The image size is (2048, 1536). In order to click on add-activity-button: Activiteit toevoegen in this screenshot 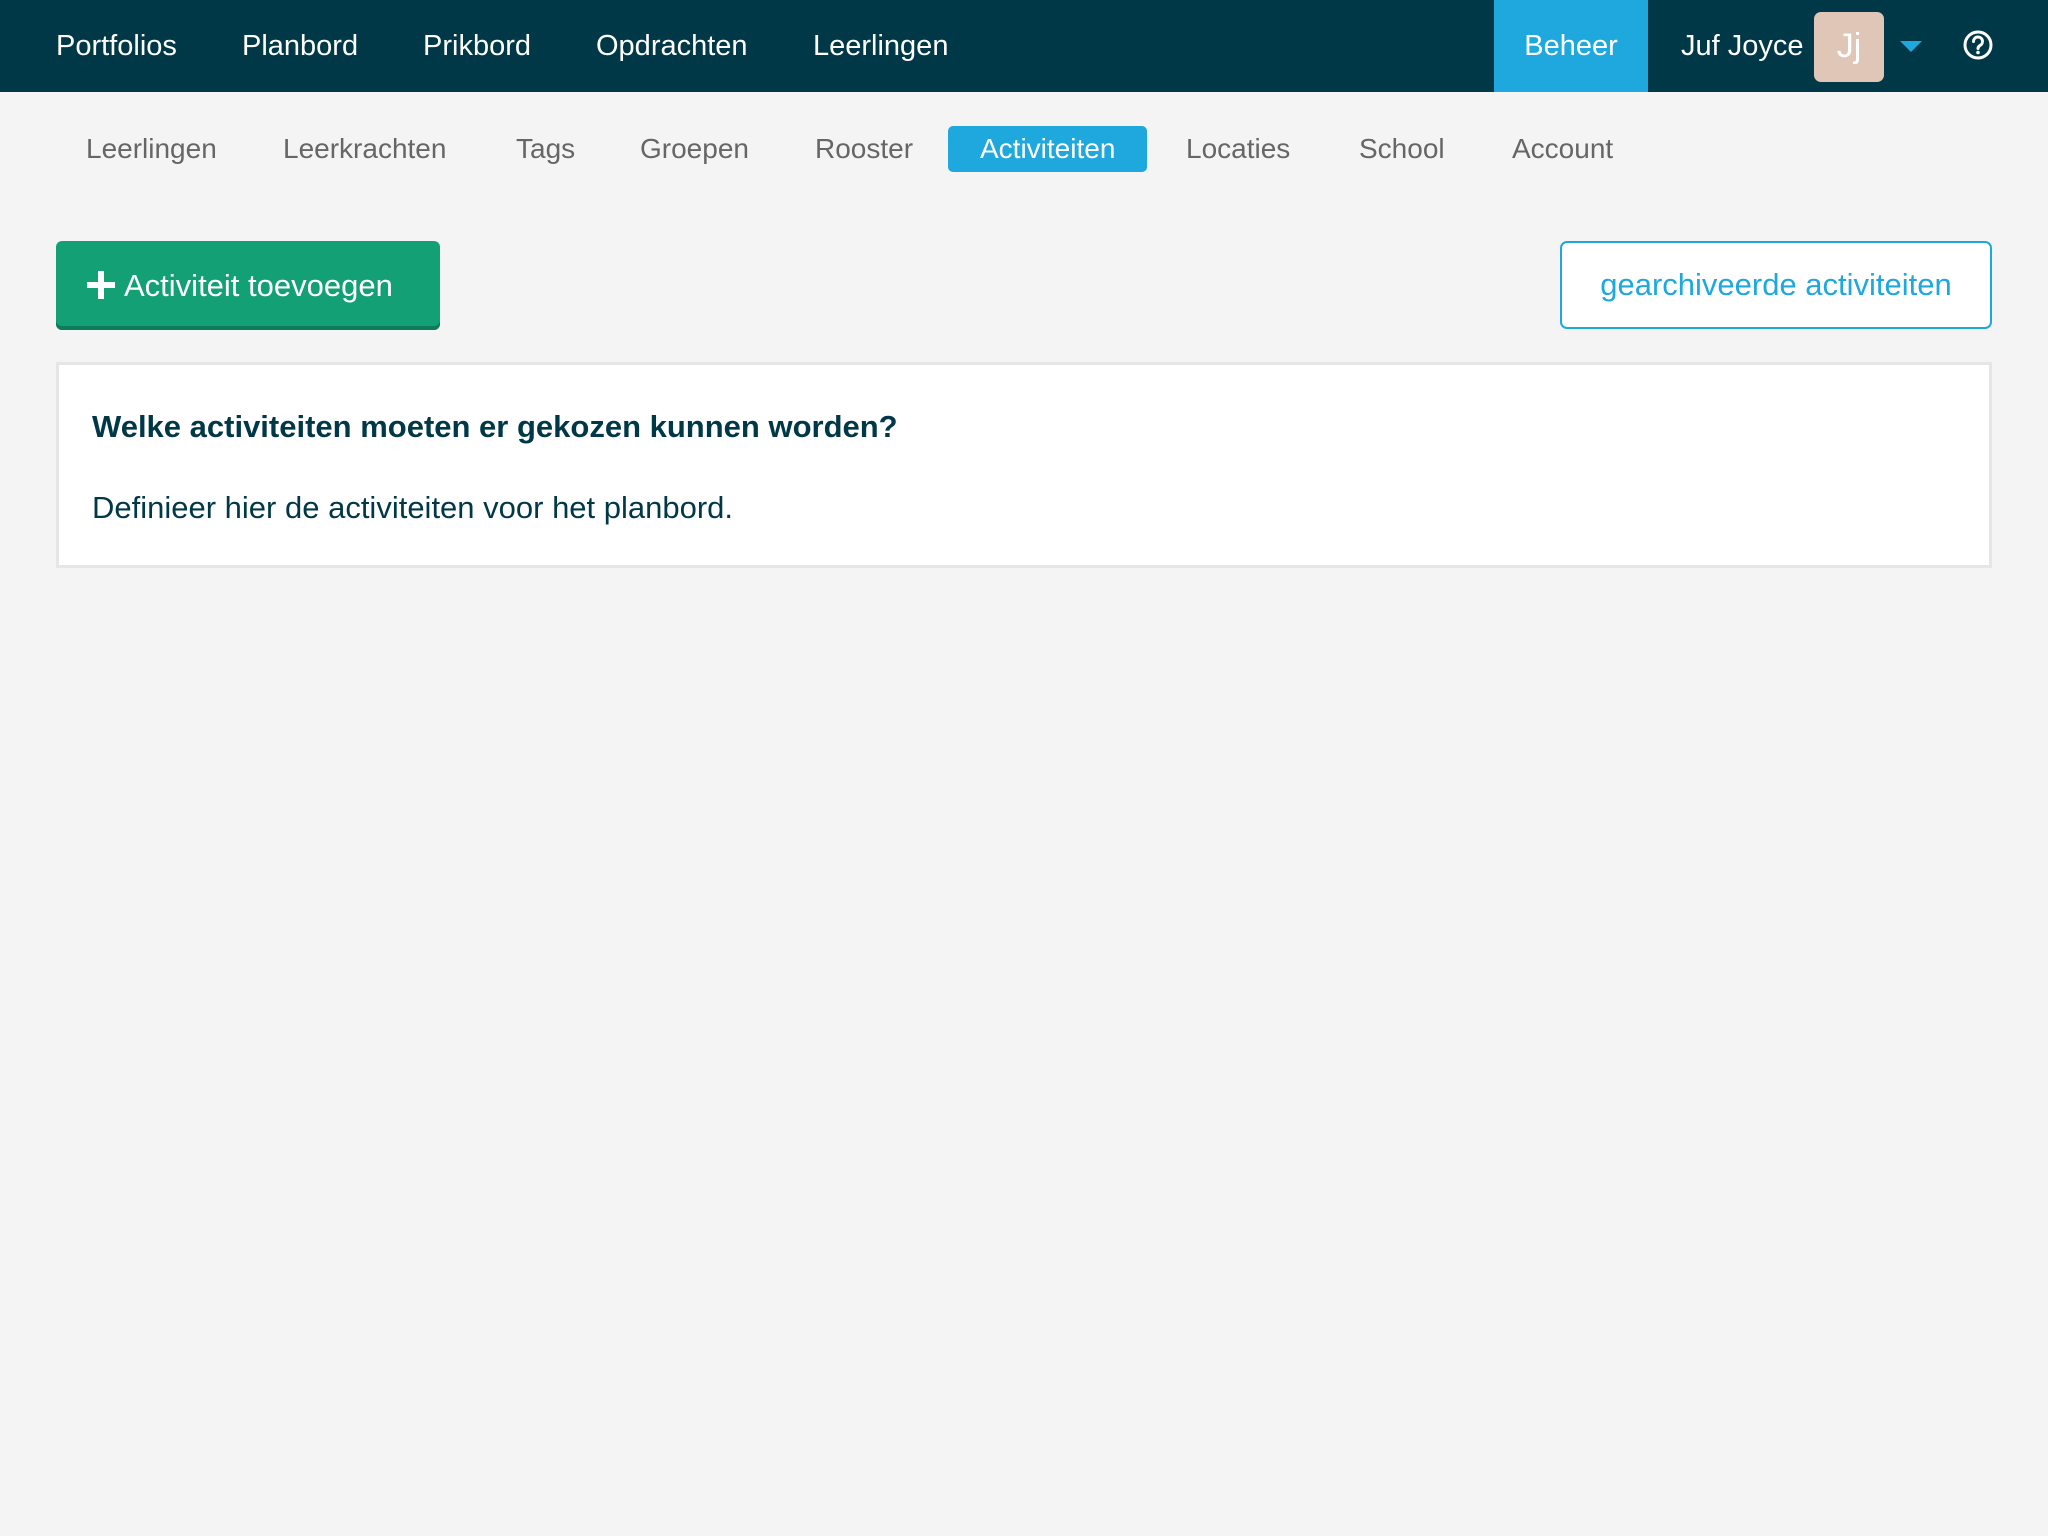, I will do `click(248, 285)`.